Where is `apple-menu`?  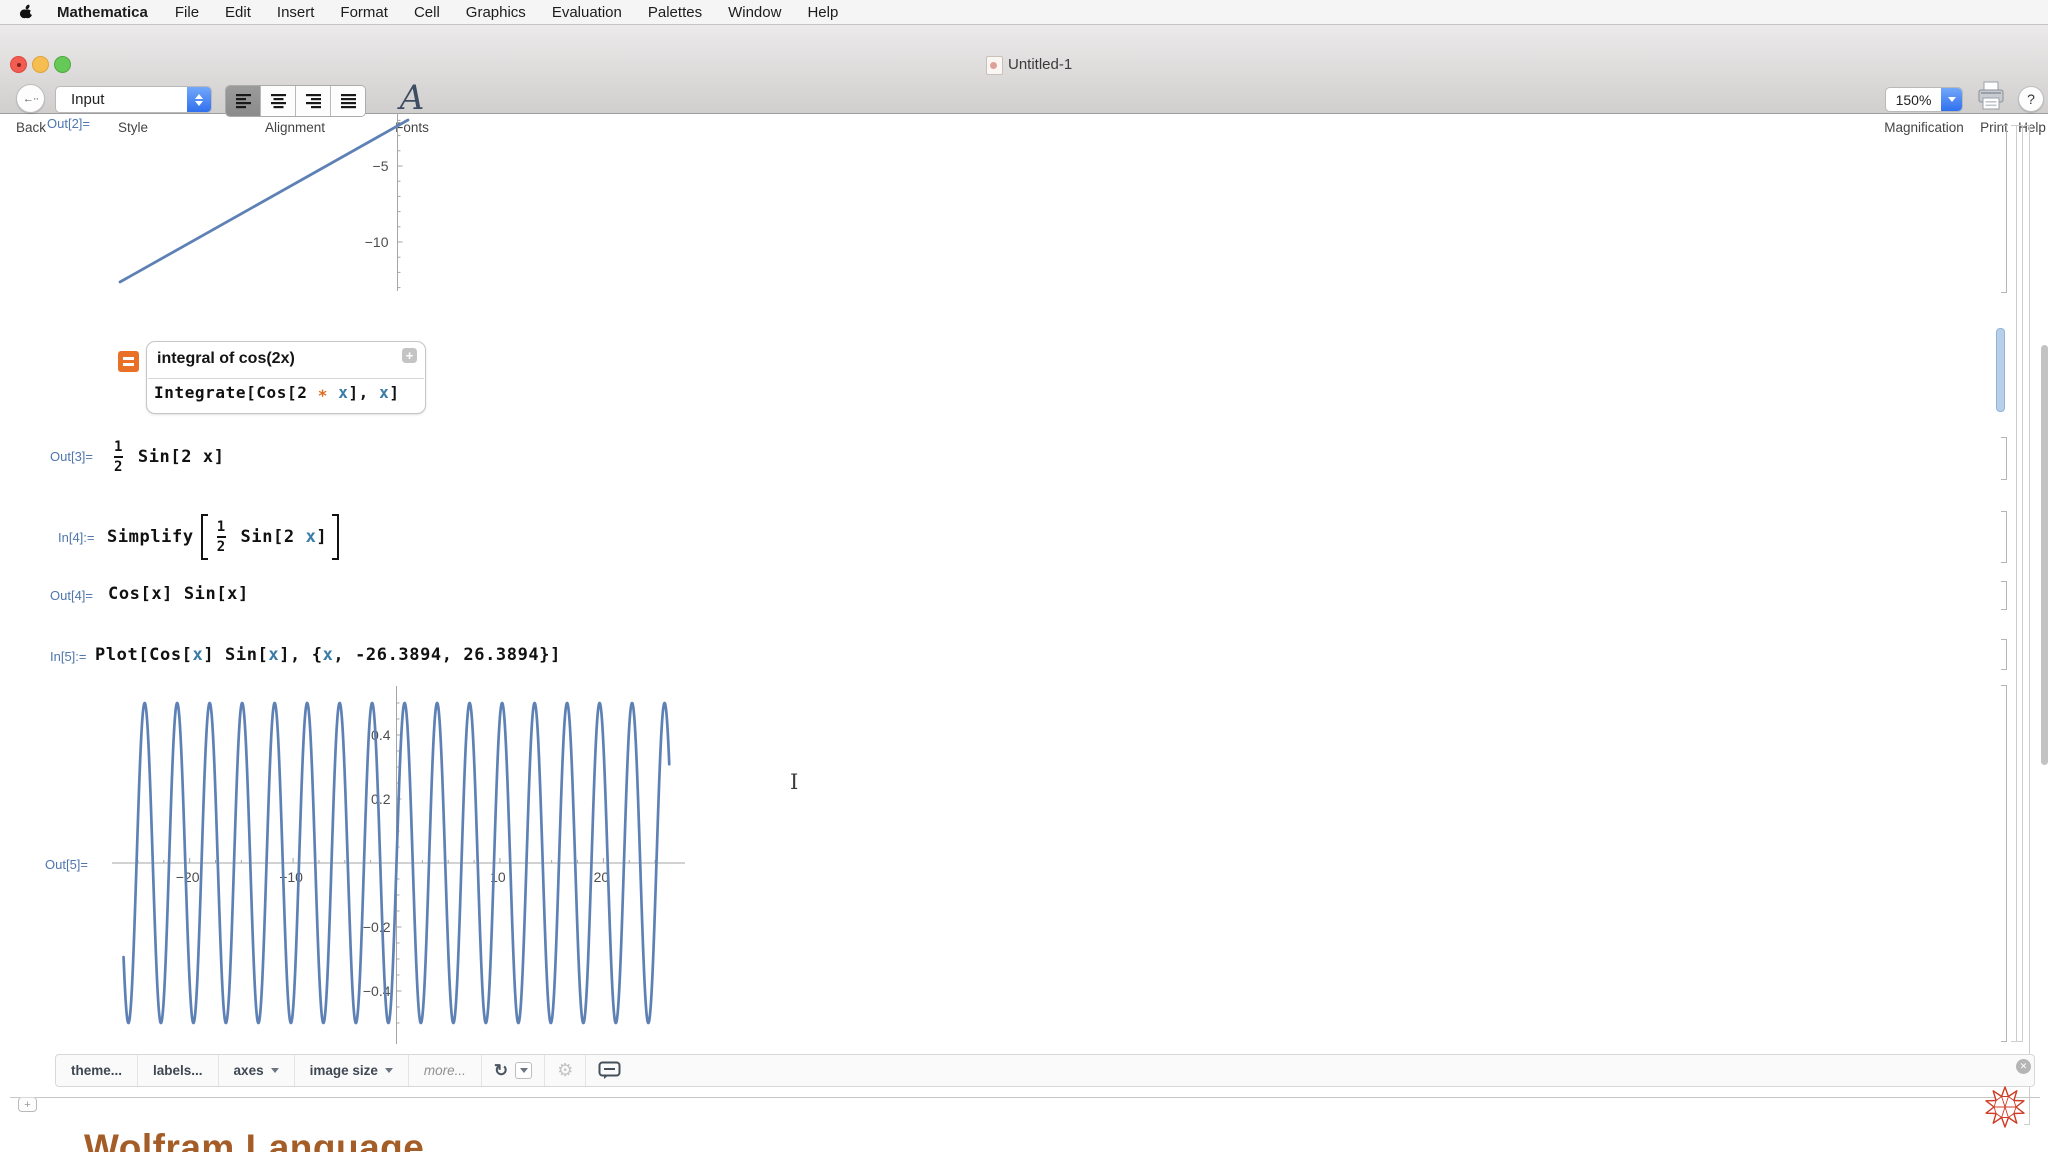 apple-menu is located at coordinates (21, 12).